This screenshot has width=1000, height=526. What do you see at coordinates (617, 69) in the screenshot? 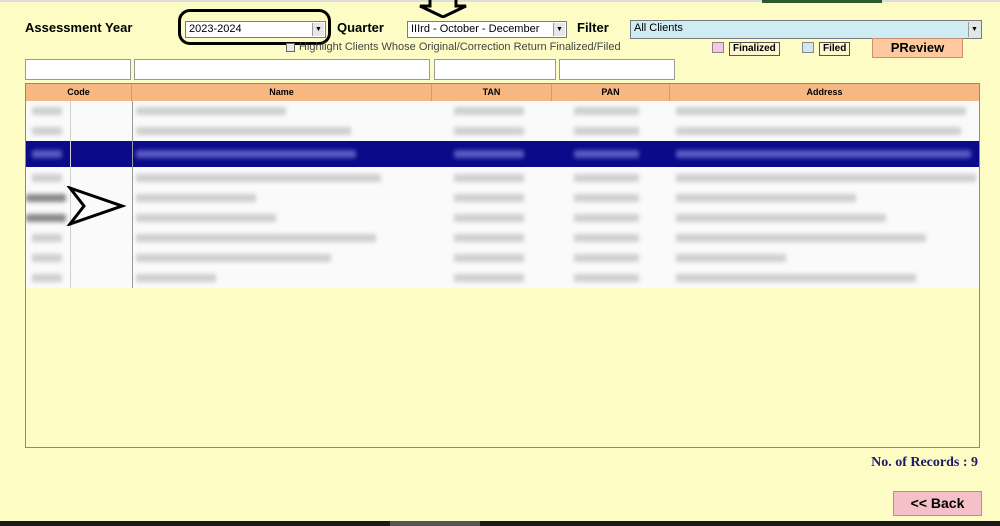
I see `pan-search-input` at bounding box center [617, 69].